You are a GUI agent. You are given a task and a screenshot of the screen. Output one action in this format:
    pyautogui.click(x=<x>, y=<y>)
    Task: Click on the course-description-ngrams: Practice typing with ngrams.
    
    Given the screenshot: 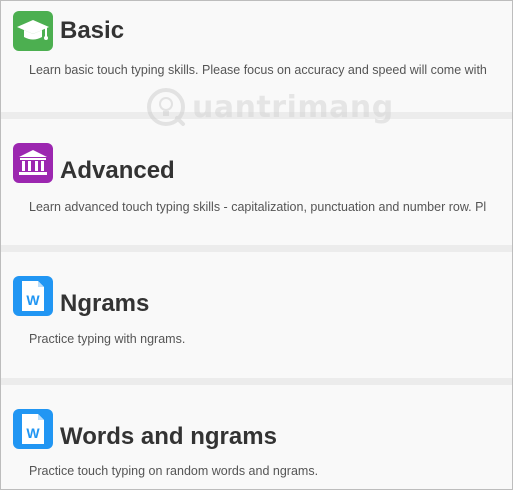 What is the action you would take?
    pyautogui.click(x=107, y=339)
    